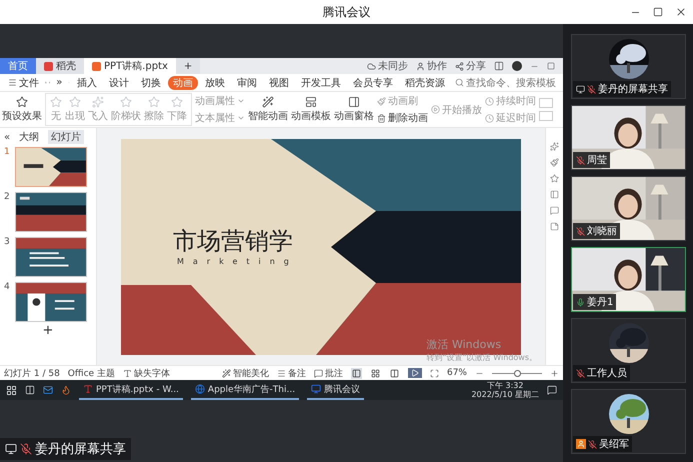 The image size is (693, 462). Describe the element at coordinates (7, 197) in the screenshot. I see `slide-number: 2` at that location.